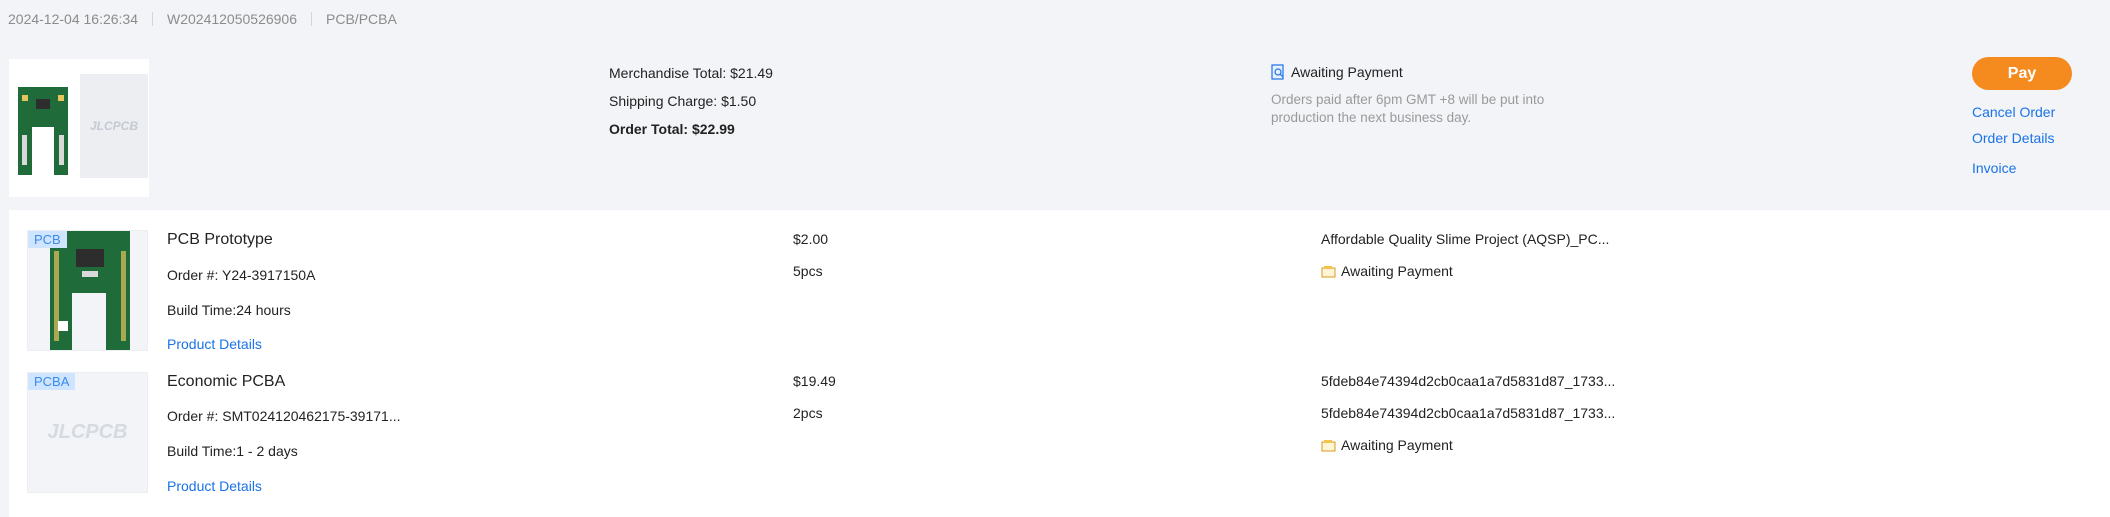 Image resolution: width=2110 pixels, height=517 pixels. Describe the element at coordinates (2022, 168) in the screenshot. I see `invoice-link: Invoice` at that location.